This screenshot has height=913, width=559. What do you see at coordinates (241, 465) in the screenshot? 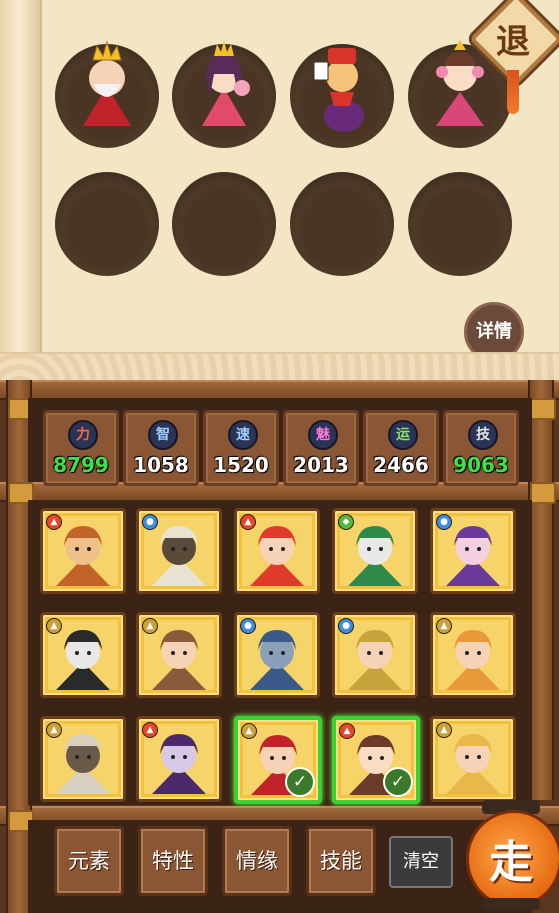
I see `stat-value: 1520` at bounding box center [241, 465].